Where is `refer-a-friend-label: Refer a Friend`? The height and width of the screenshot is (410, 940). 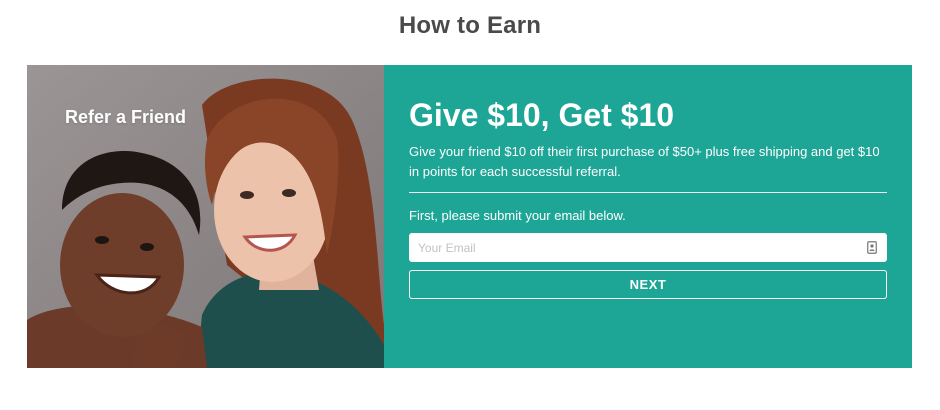 refer-a-friend-label: Refer a Friend is located at coordinates (126, 117).